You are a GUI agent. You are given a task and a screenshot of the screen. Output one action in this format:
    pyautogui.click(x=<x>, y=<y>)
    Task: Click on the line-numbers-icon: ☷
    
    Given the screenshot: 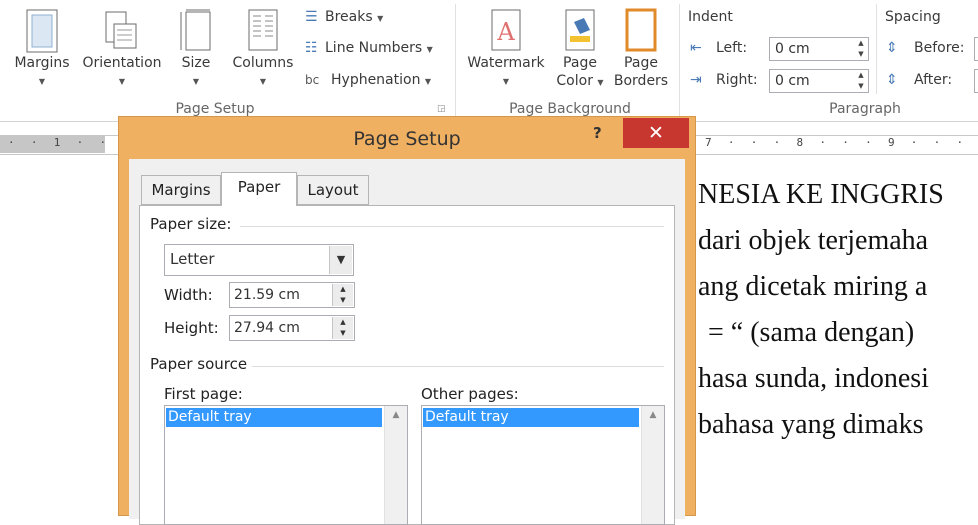 What is the action you would take?
    pyautogui.click(x=311, y=48)
    